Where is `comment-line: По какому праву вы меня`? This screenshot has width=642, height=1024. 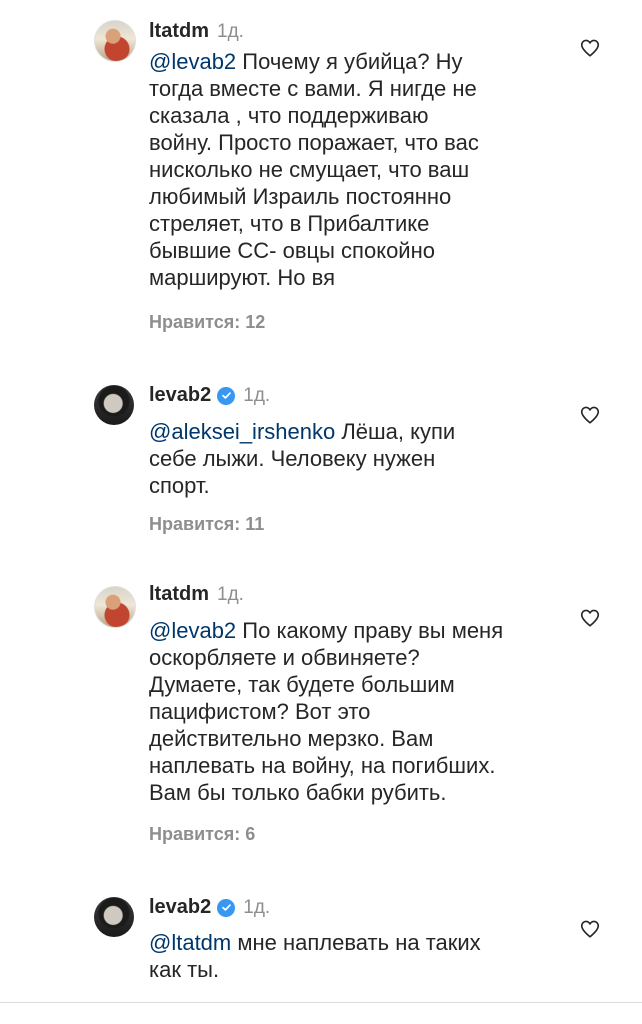 comment-line: По какому праву вы меня is located at coordinates (370, 630).